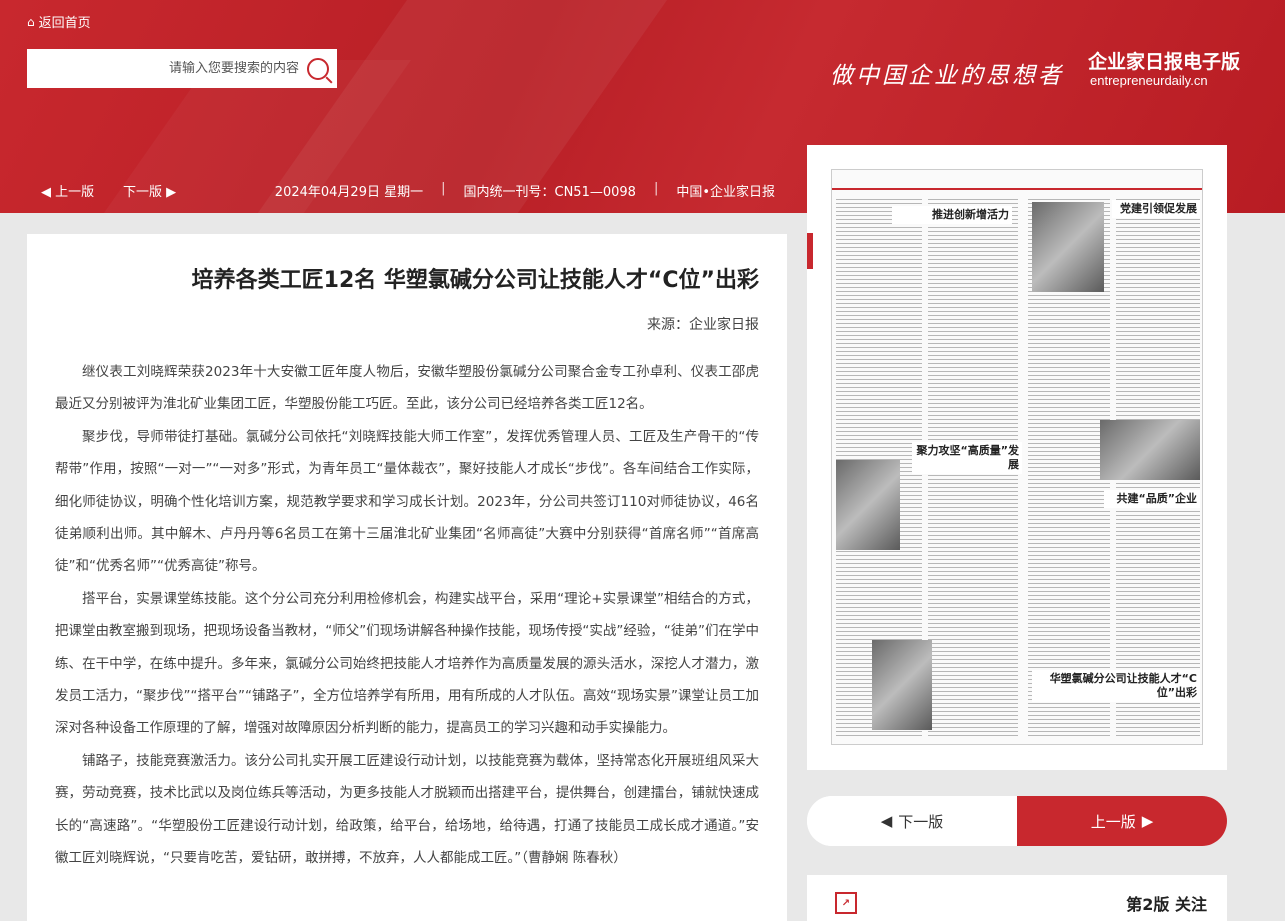 This screenshot has height=921, width=1285. Describe the element at coordinates (1156, 209) in the screenshot. I see `newspaper-headline: 党建引领促发展` at that location.